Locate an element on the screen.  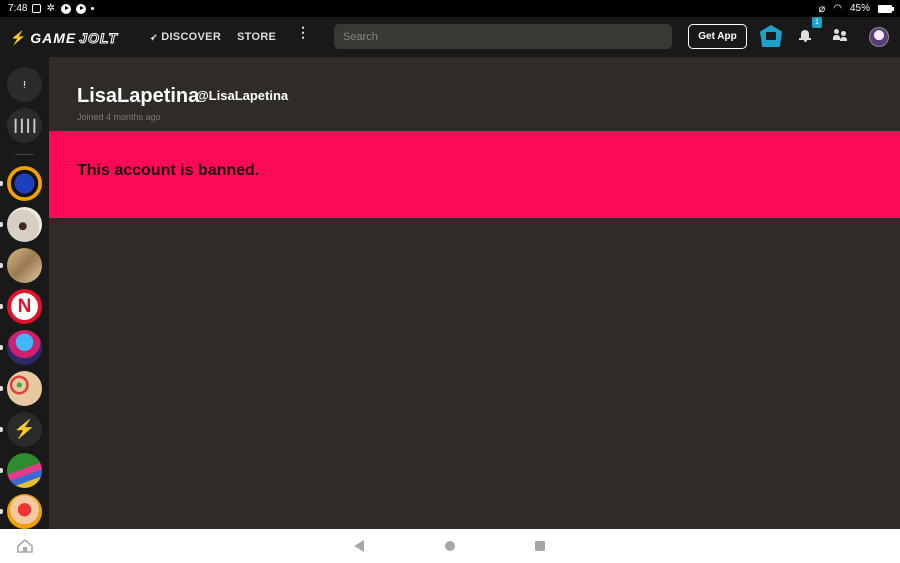
profile-username: @LisaLapetina is located at coordinates (242, 95).